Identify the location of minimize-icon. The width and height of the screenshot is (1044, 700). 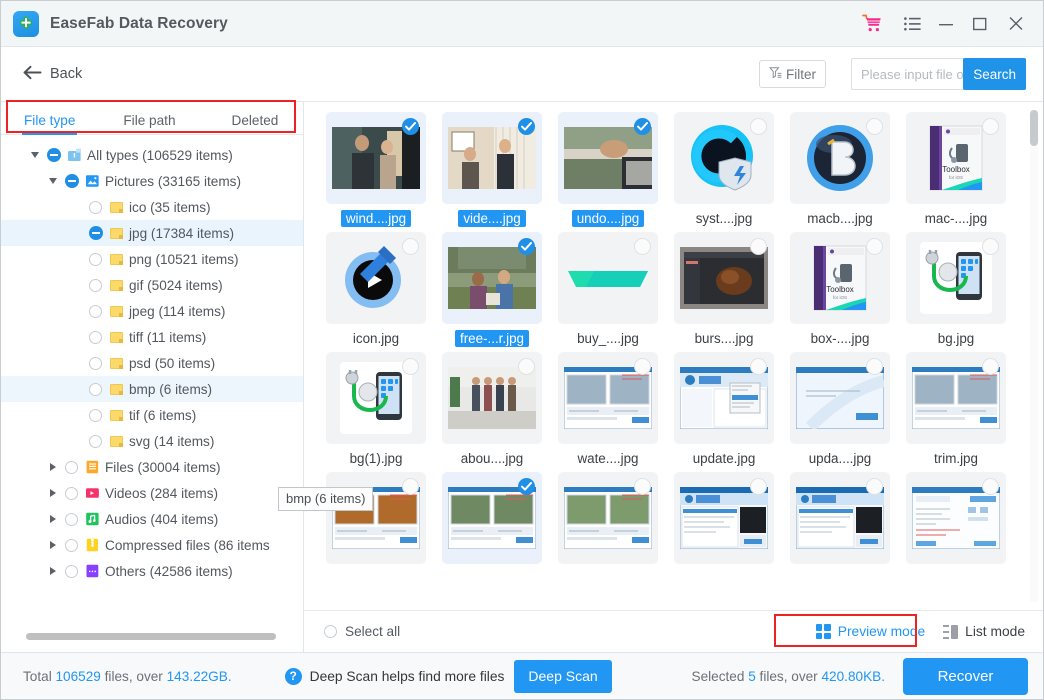
(946, 24).